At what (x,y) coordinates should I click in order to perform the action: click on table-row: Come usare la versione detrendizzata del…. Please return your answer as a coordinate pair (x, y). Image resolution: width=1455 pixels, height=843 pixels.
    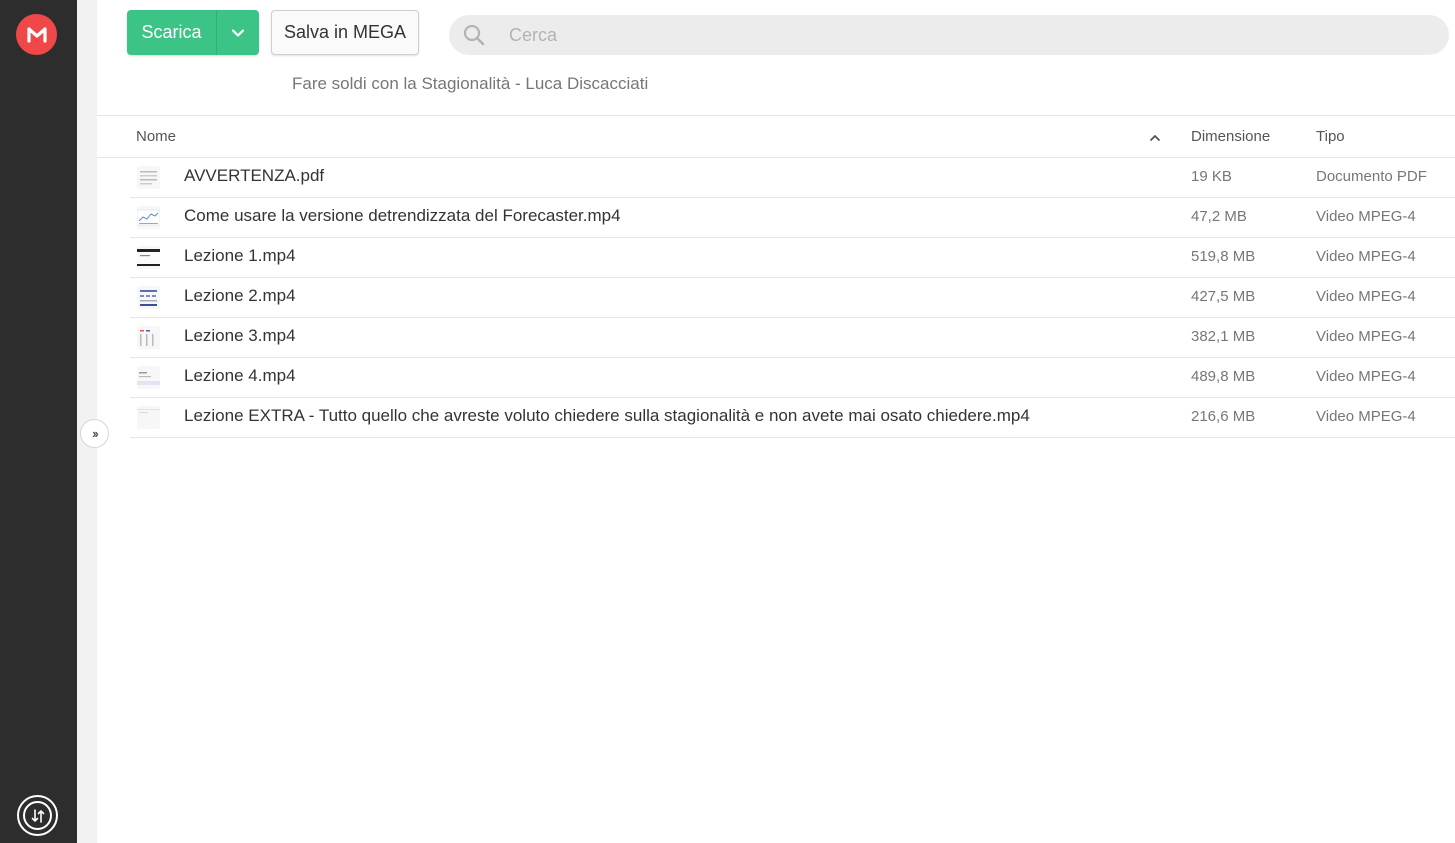
    Looking at the image, I should click on (792, 218).